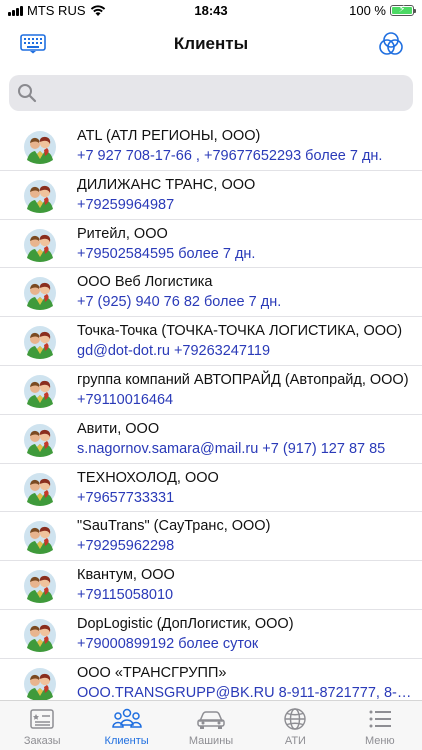  Describe the element at coordinates (125, 205) in the screenshot. I see `client-contact-link: +79259964987` at that location.